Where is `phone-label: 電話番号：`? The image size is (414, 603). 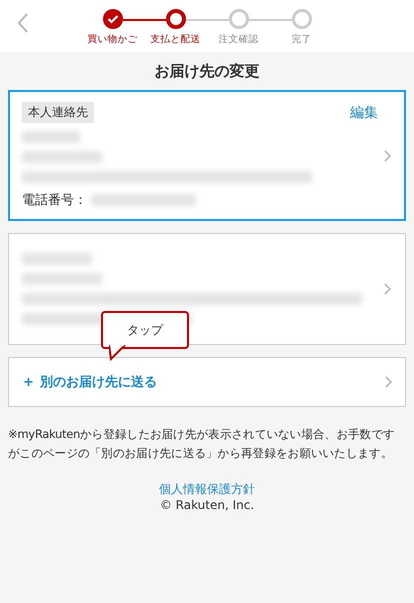
phone-label: 電話番号： is located at coordinates (54, 200).